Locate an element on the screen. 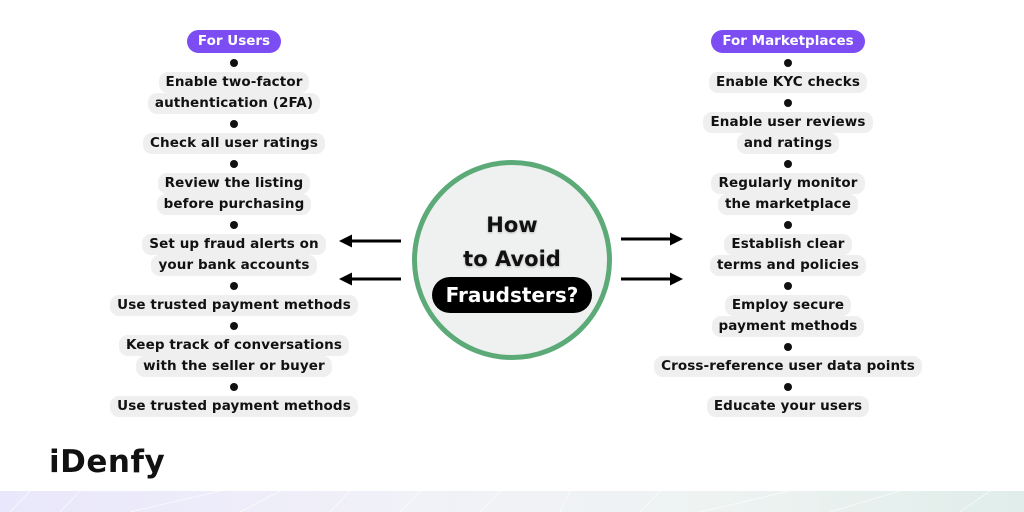 This screenshot has height=512, width=1024. tip-text-line: the marketplace is located at coordinates (788, 204).